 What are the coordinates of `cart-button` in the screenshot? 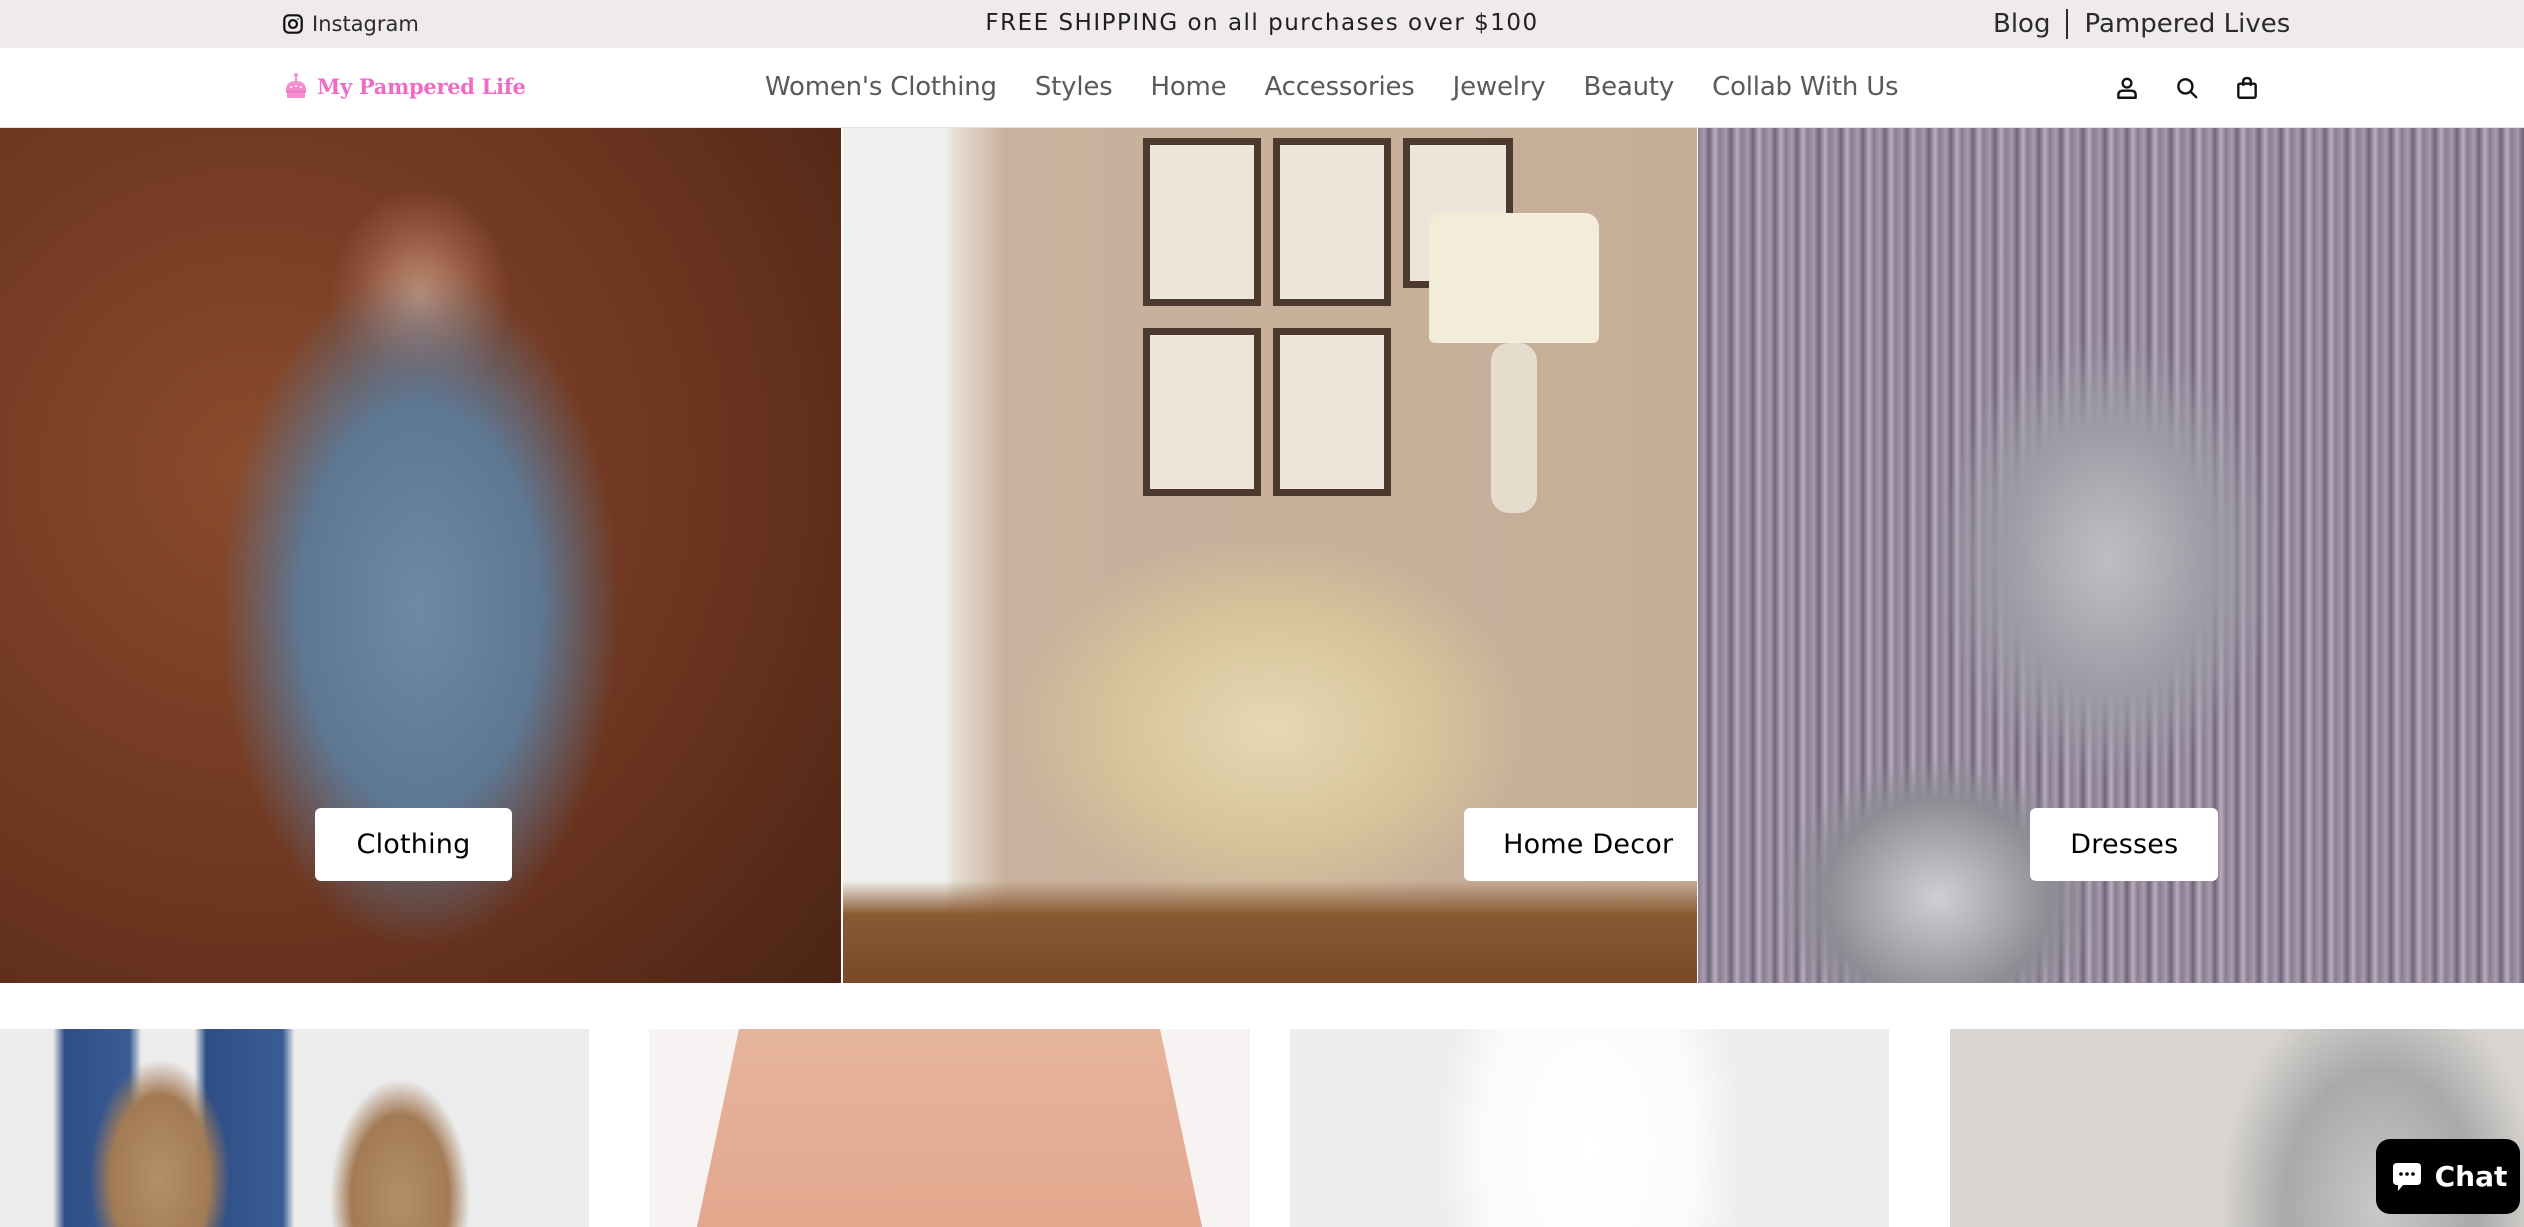 It's located at (2247, 88).